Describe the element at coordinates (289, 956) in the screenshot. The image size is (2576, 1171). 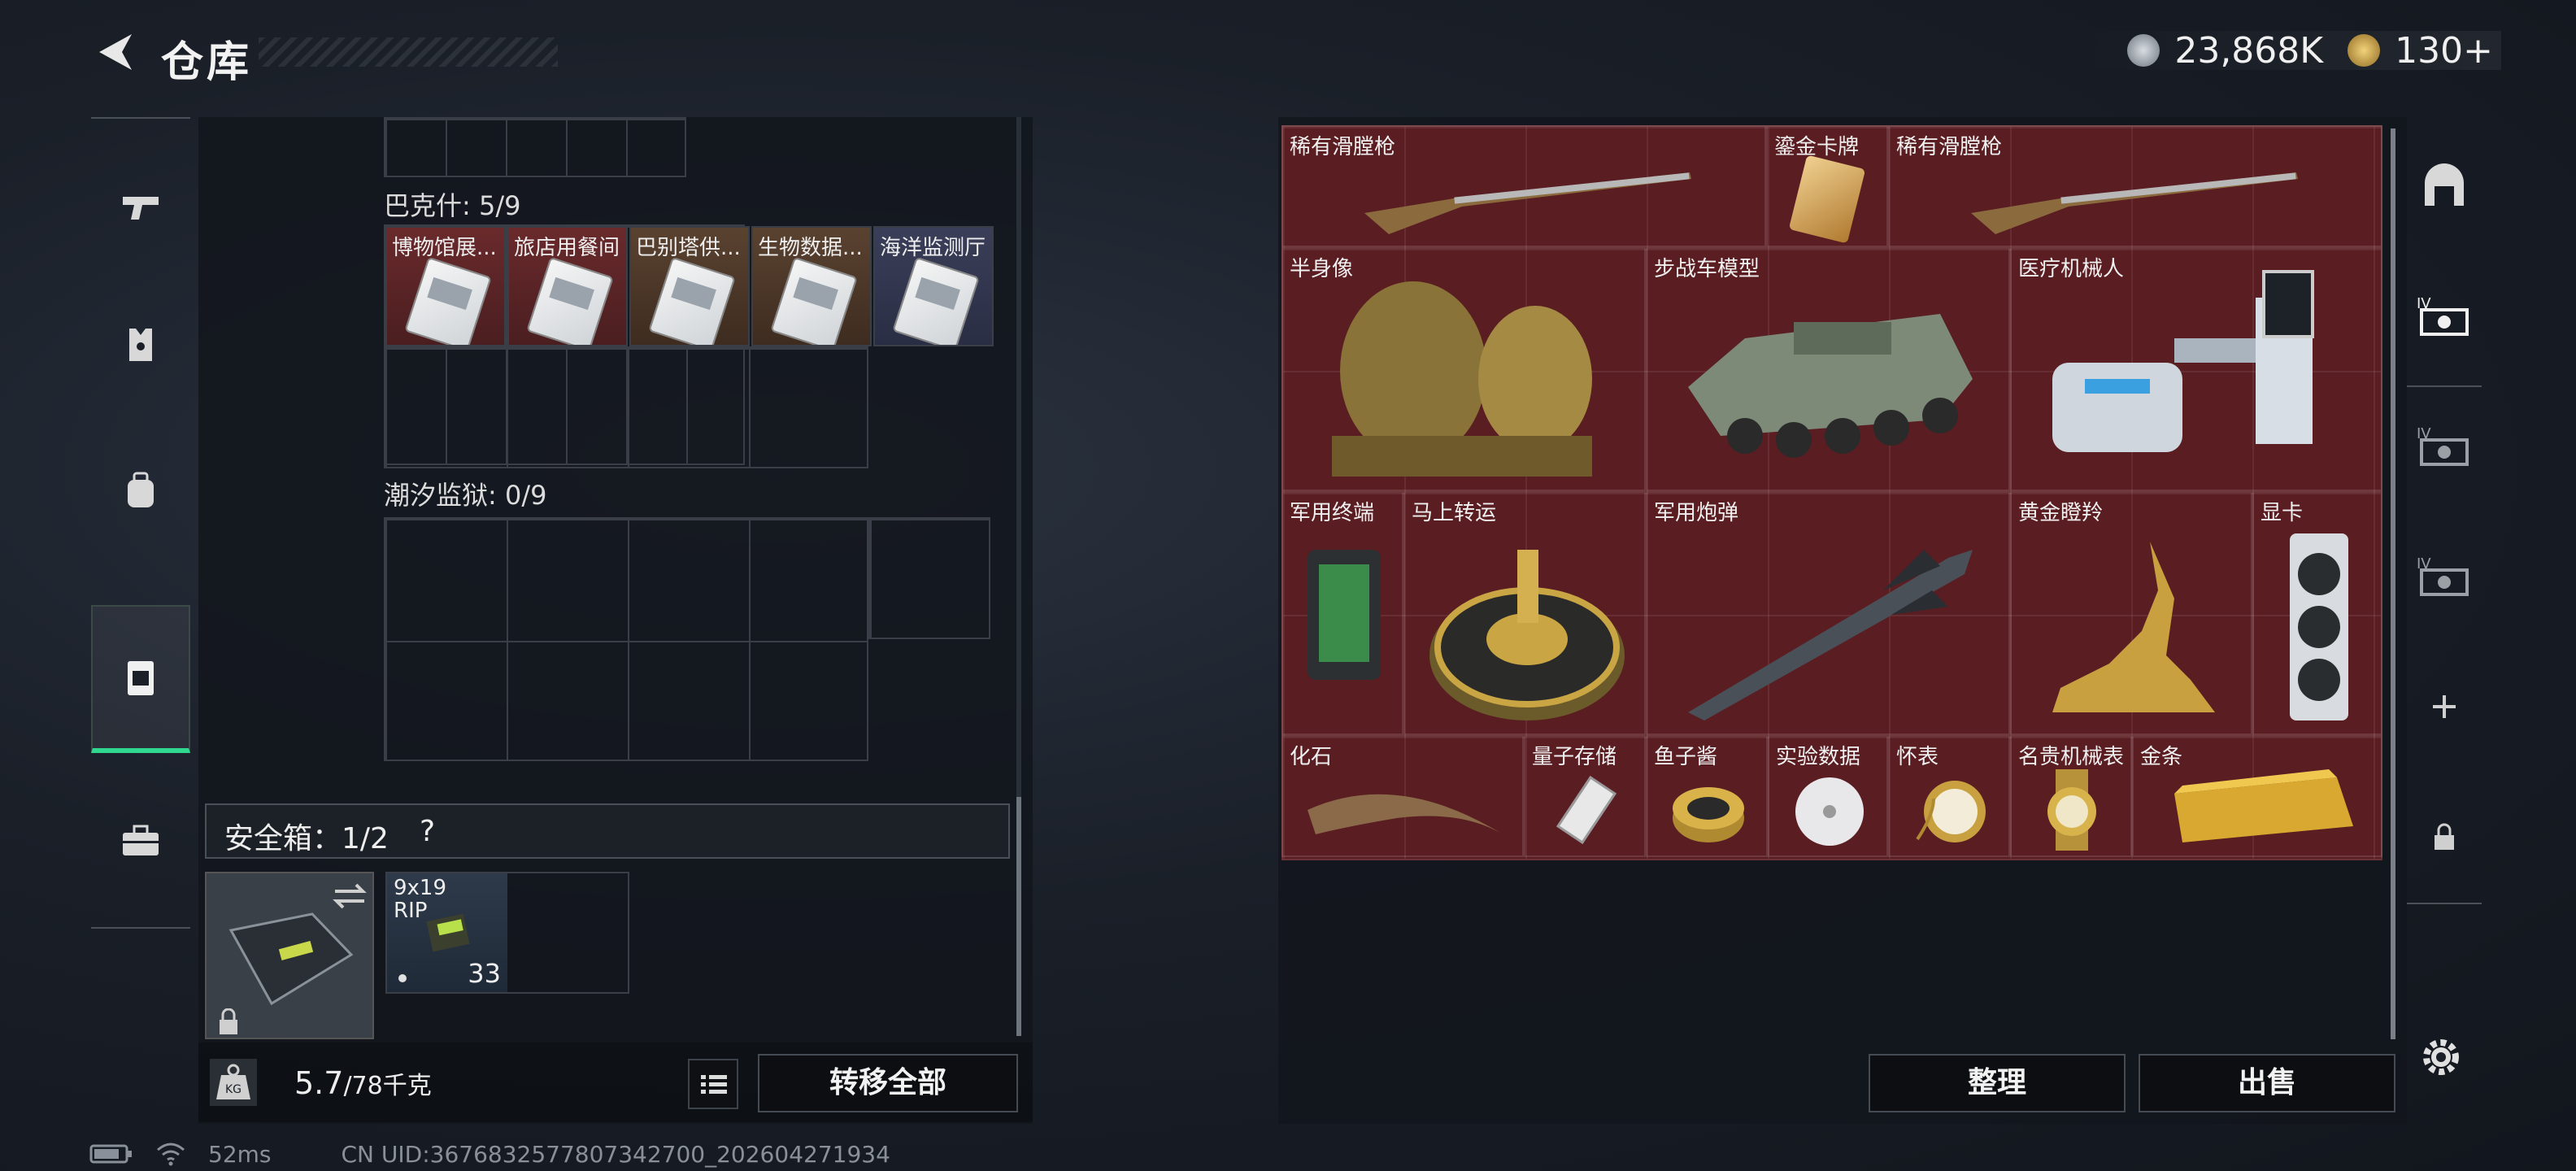
I see `safe-box-slot` at that location.